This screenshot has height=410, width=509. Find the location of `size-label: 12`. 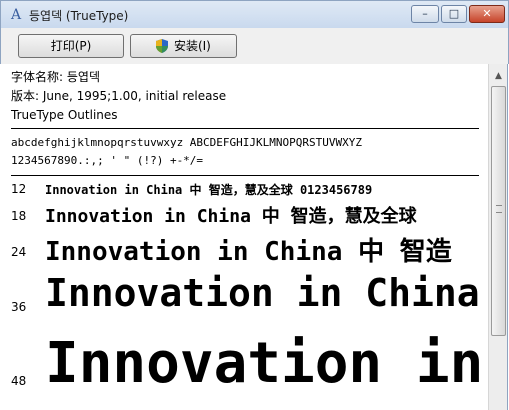

size-label: 12 is located at coordinates (19, 189).